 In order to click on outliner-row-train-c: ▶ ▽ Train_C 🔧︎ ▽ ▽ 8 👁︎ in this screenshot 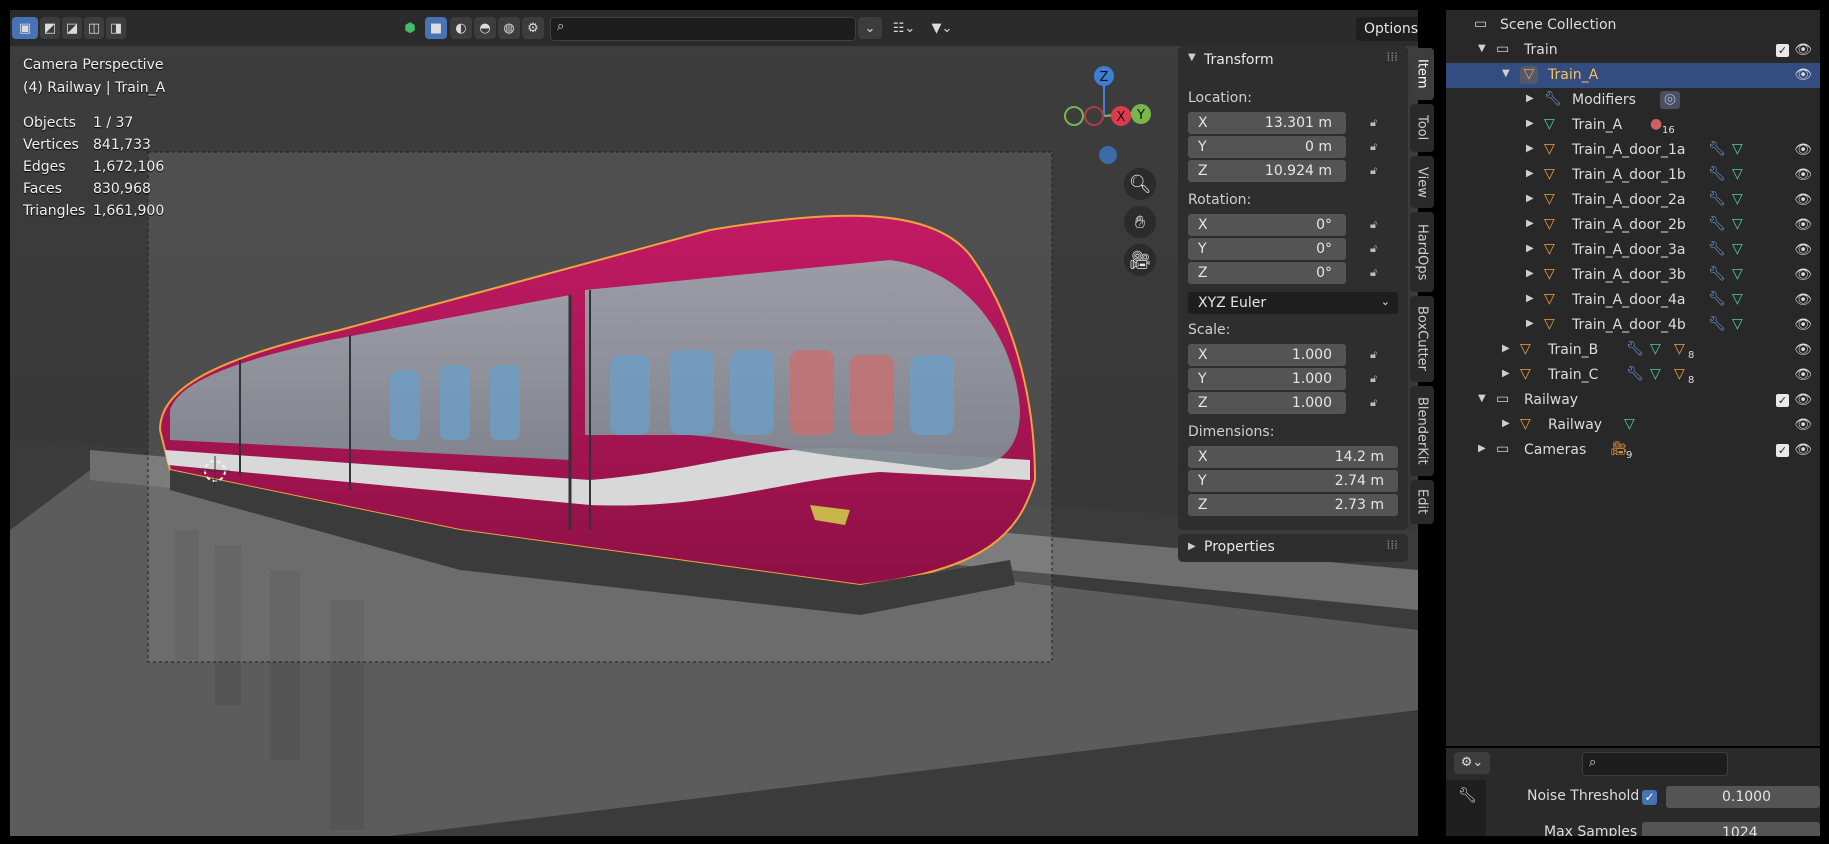, I will do `click(1633, 375)`.